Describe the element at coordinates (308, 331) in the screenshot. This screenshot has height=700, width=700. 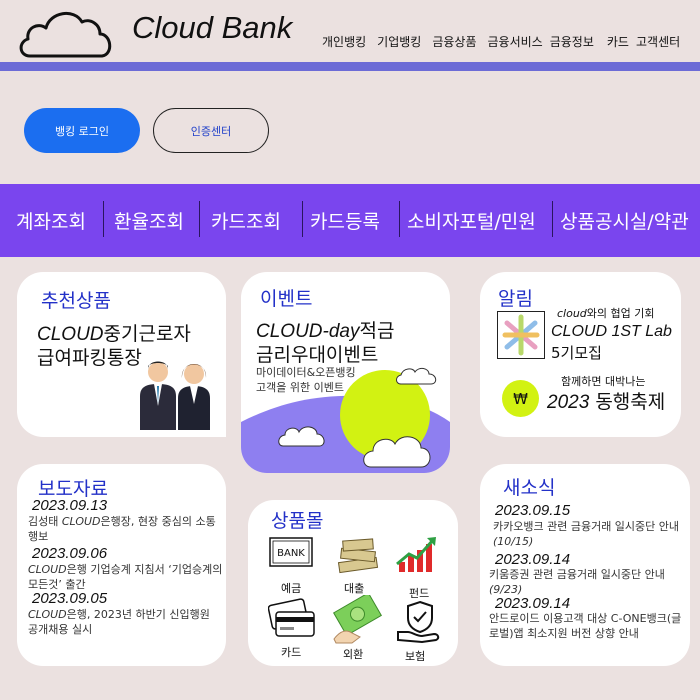
I see `event-brand: CLOUD-day` at that location.